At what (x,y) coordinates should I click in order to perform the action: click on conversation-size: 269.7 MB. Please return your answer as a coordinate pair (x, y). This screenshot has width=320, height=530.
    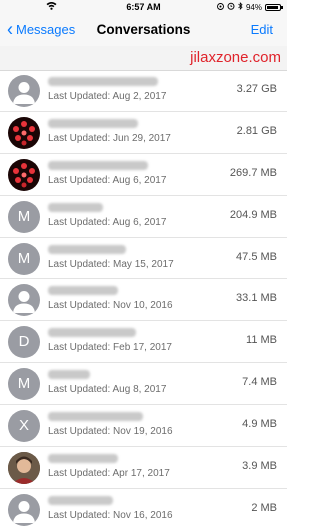
    Looking at the image, I should click on (253, 172).